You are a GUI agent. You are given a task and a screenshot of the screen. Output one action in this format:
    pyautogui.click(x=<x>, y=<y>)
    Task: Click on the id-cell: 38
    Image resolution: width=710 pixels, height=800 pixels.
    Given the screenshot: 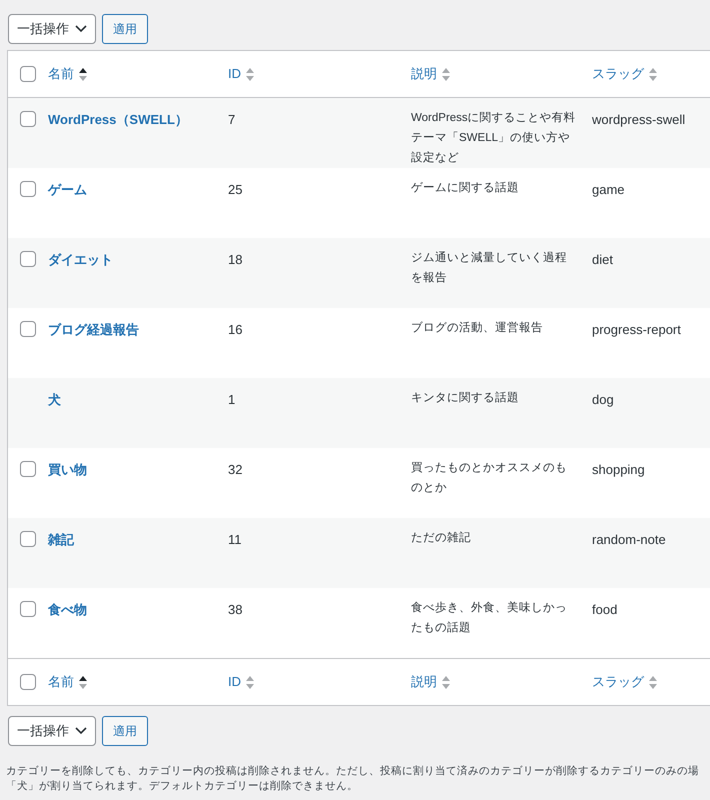 What is the action you would take?
    pyautogui.click(x=235, y=609)
    